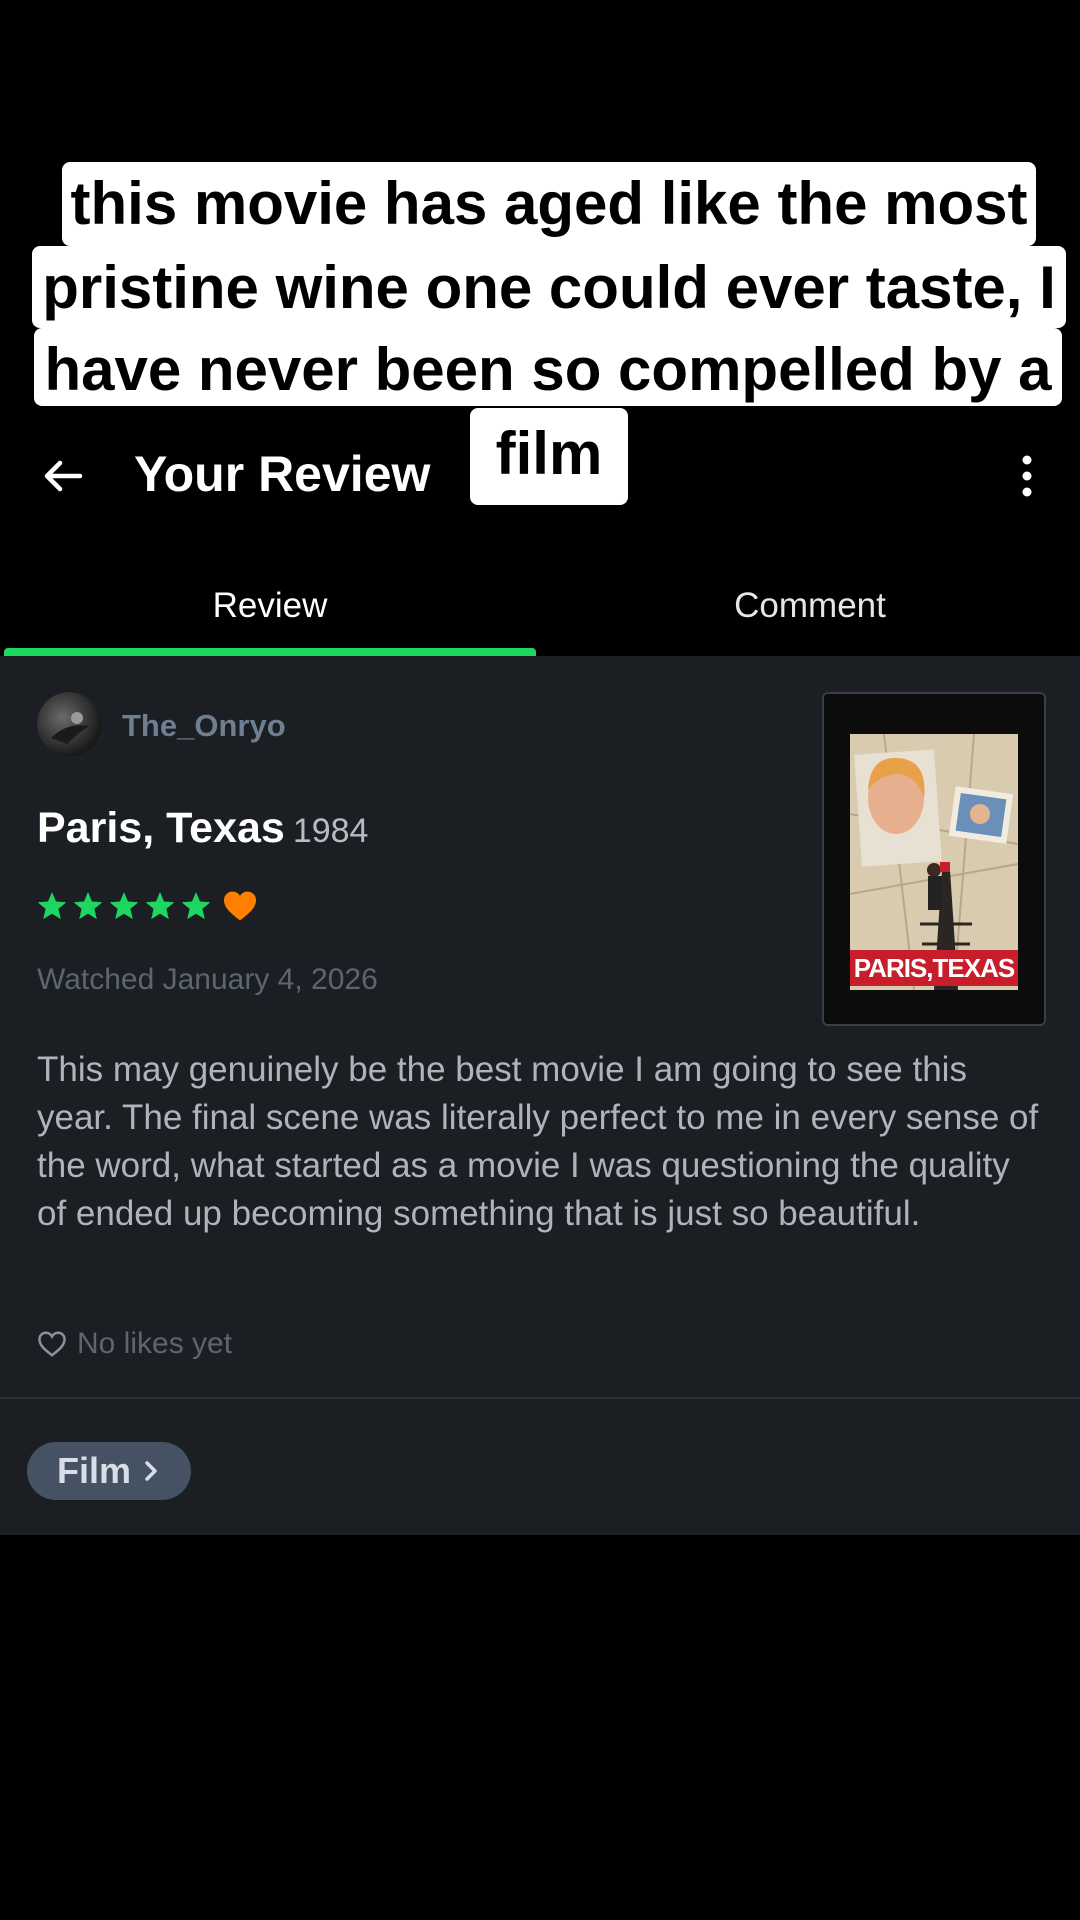 The width and height of the screenshot is (1080, 1920). I want to click on chevron-right-icon, so click(151, 1471).